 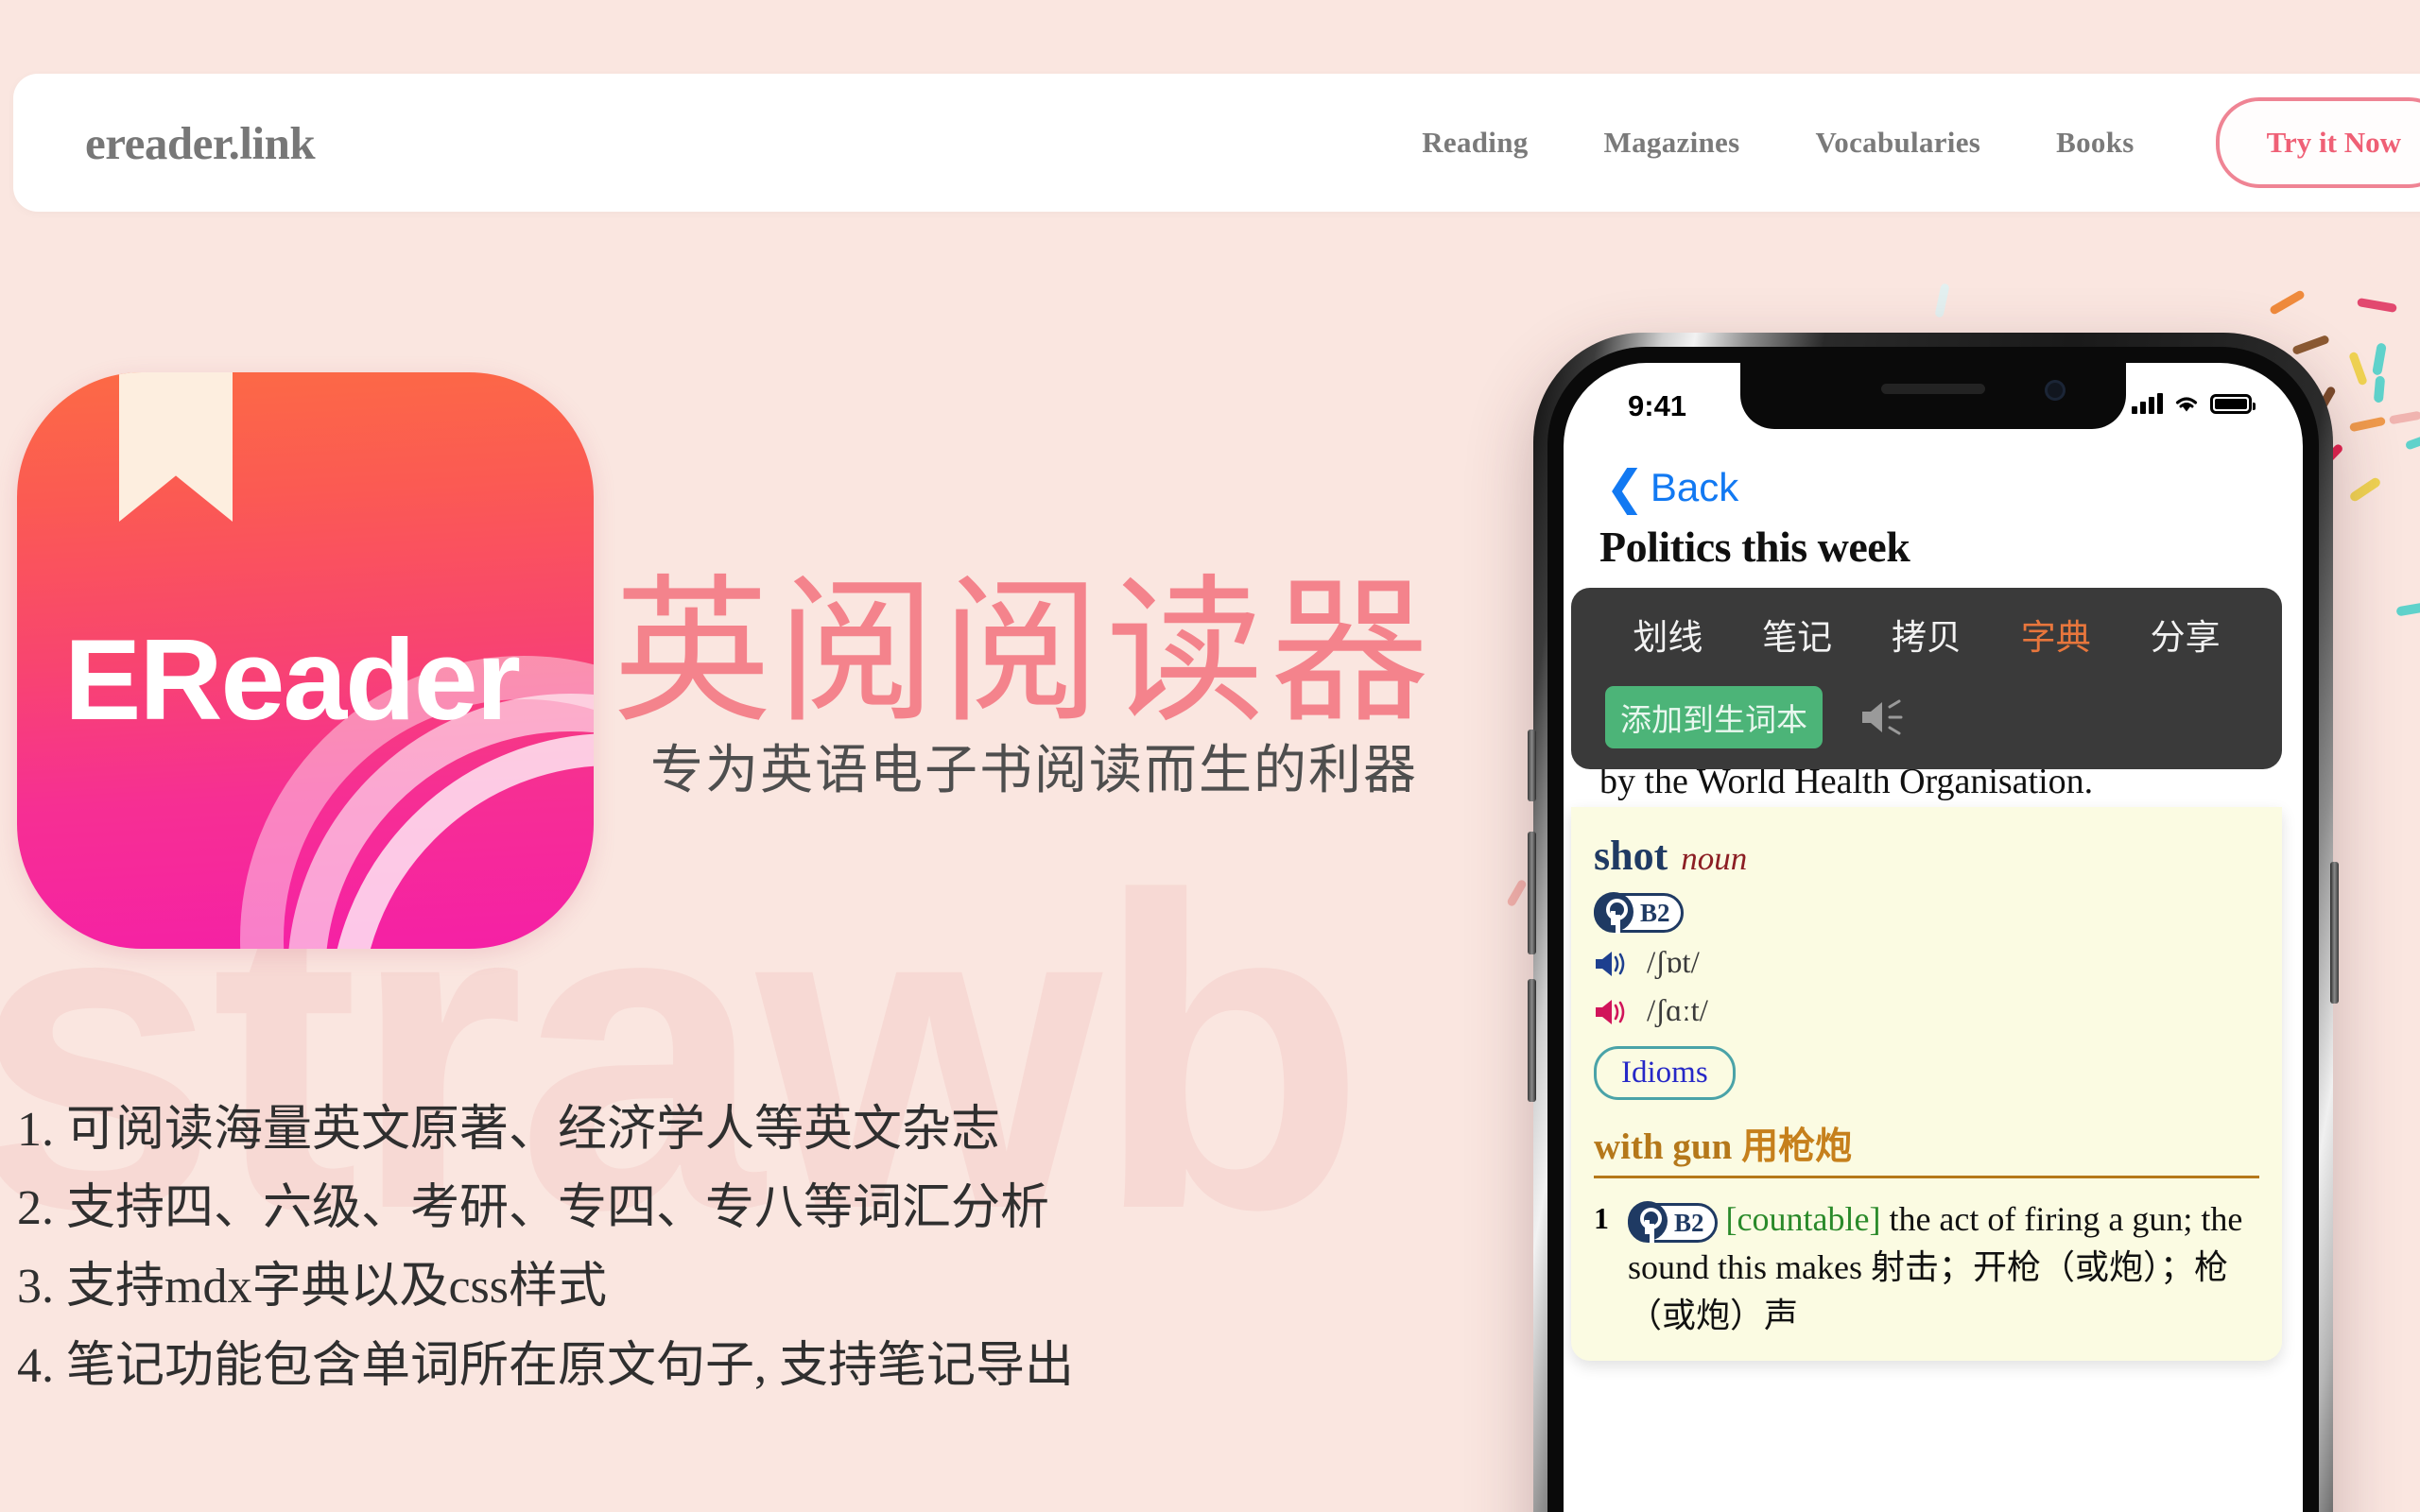 What do you see at coordinates (1532, 765) in the screenshot?
I see `phone-silent-switch` at bounding box center [1532, 765].